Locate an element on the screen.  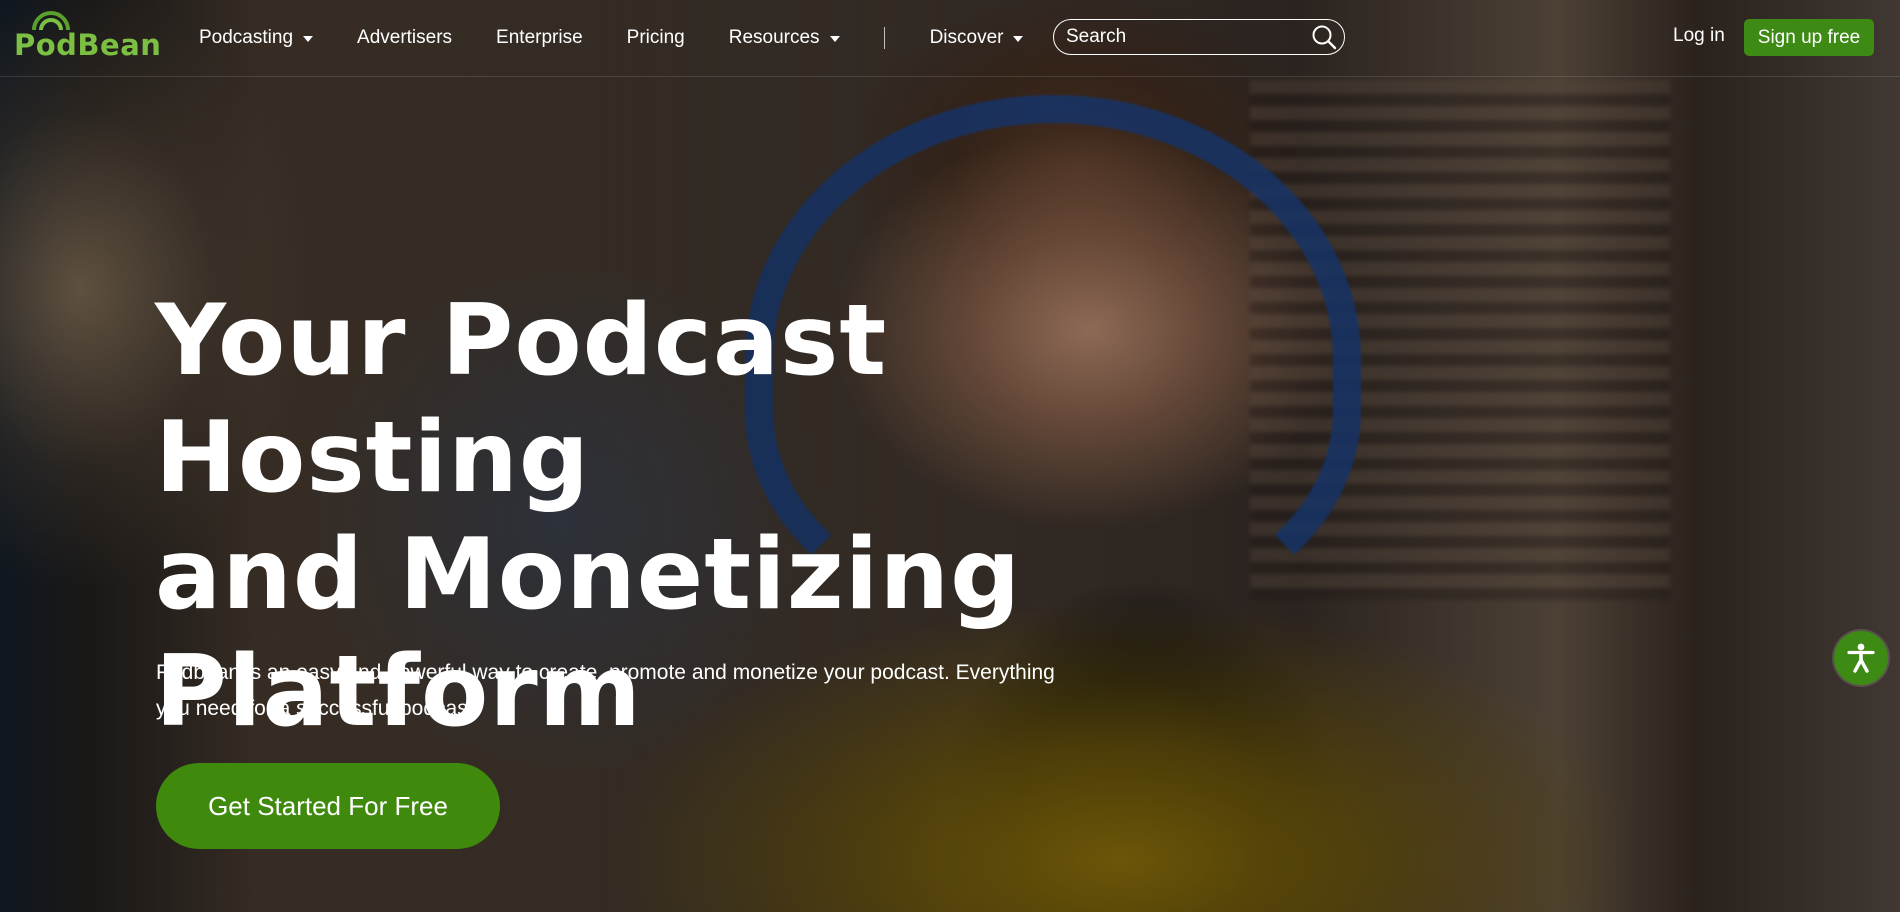
search-icon is located at coordinates (1324, 37).